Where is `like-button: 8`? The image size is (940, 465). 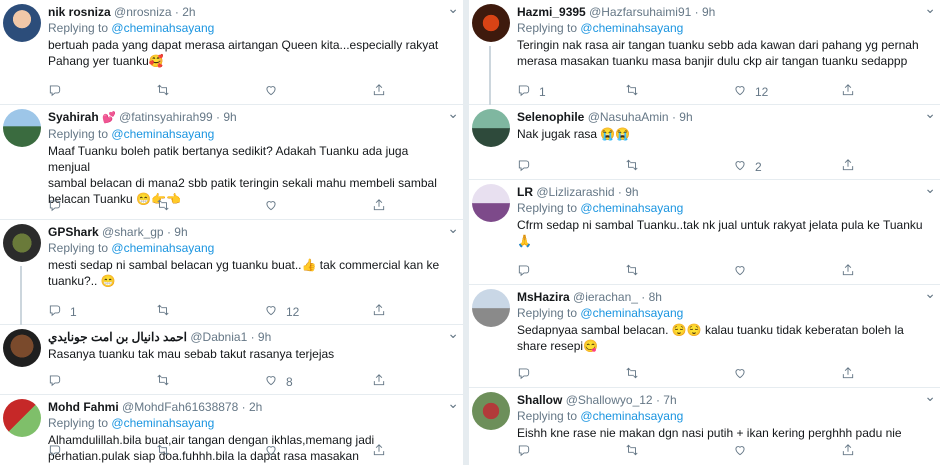
like-button: 8 is located at coordinates (278, 381).